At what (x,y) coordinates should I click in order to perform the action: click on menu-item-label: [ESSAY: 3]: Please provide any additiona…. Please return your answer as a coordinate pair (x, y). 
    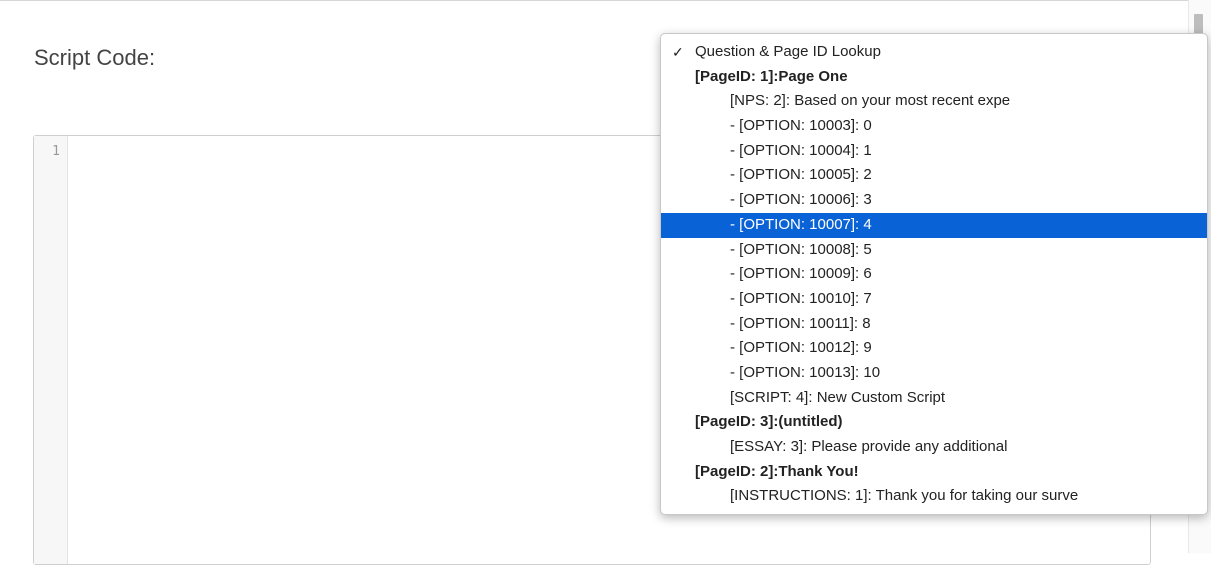
    Looking at the image, I should click on (869, 446).